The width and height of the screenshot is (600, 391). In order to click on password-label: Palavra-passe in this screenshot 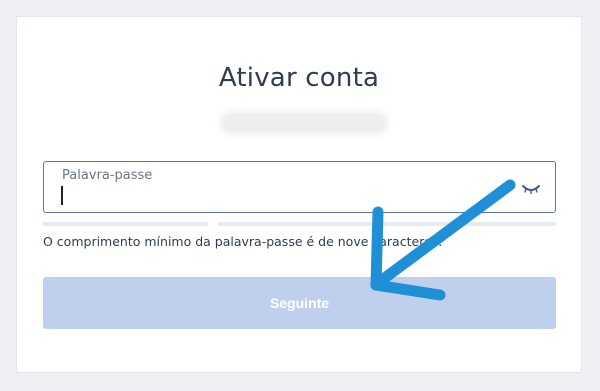, I will do `click(107, 175)`.